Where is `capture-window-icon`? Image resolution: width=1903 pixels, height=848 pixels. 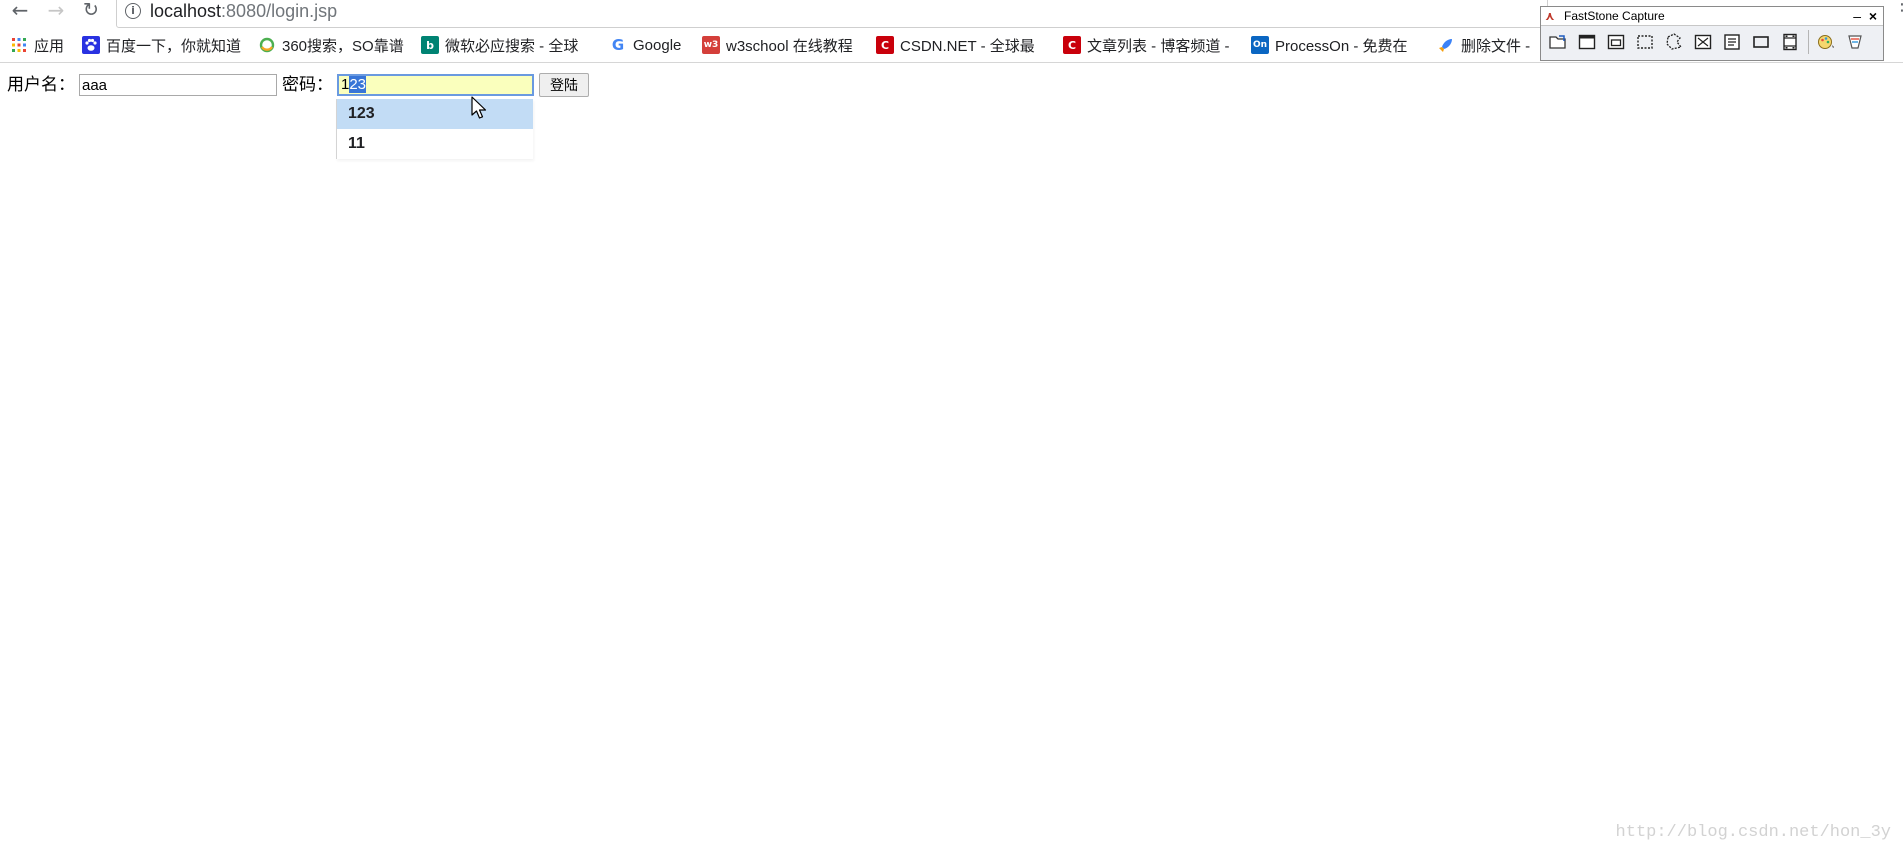 capture-window-icon is located at coordinates (1587, 42).